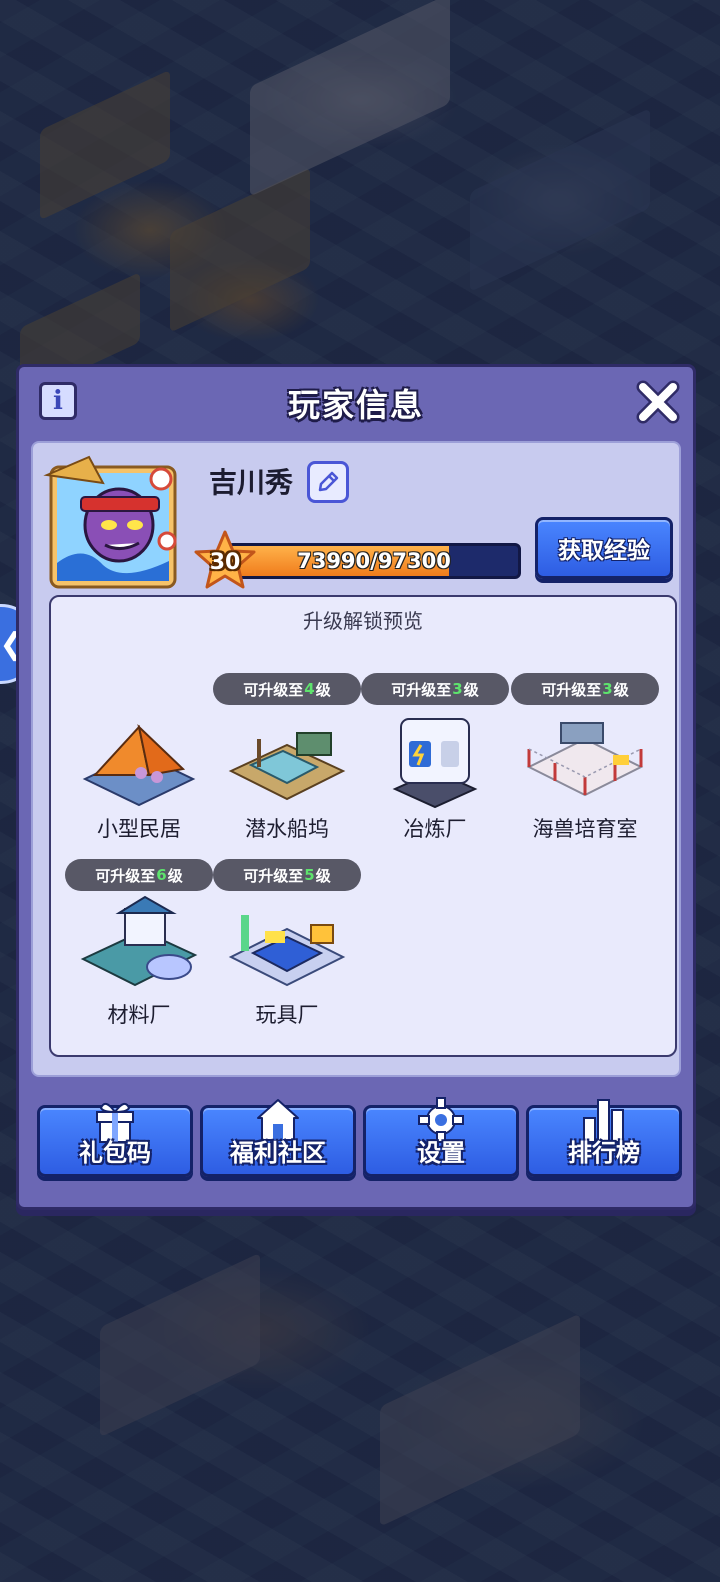 Image resolution: width=720 pixels, height=1582 pixels. I want to click on building-name: 材料厂, so click(139, 1015).